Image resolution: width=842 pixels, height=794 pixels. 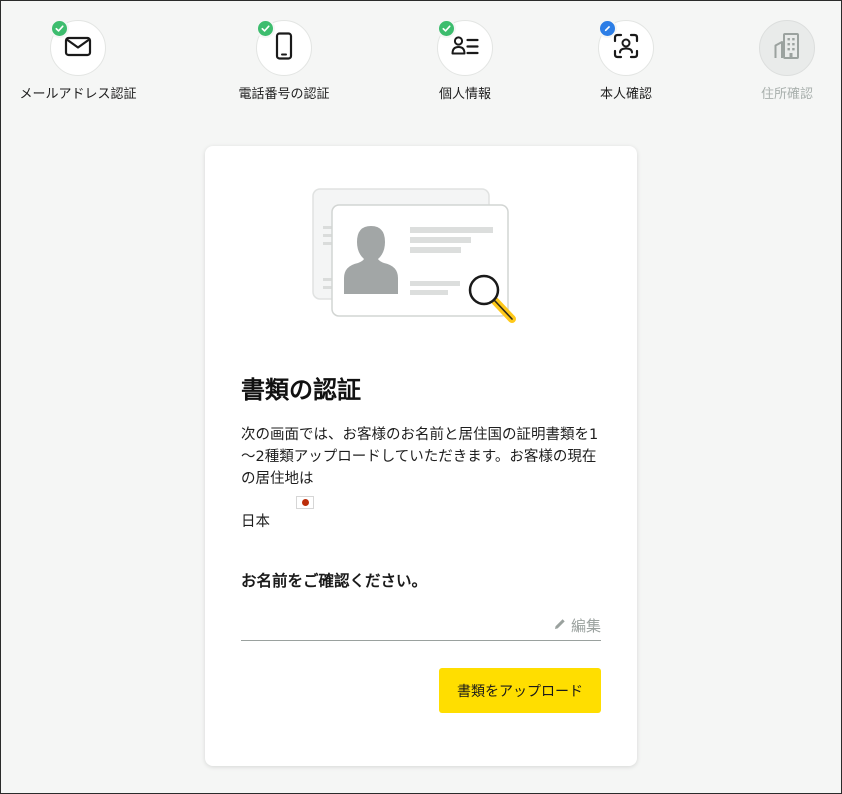 What do you see at coordinates (421, 626) in the screenshot?
I see `name-display-field: 編集` at bounding box center [421, 626].